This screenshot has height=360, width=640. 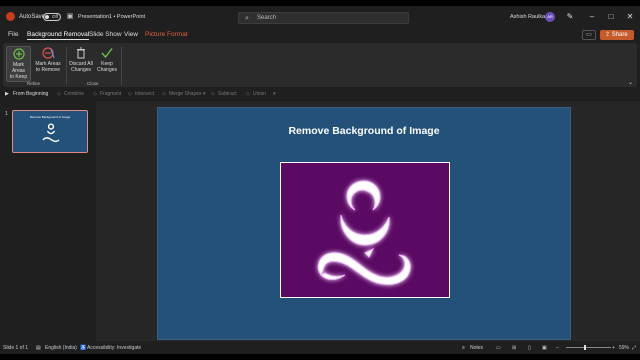 I want to click on thumbnail-yoga-icon, so click(x=51, y=133).